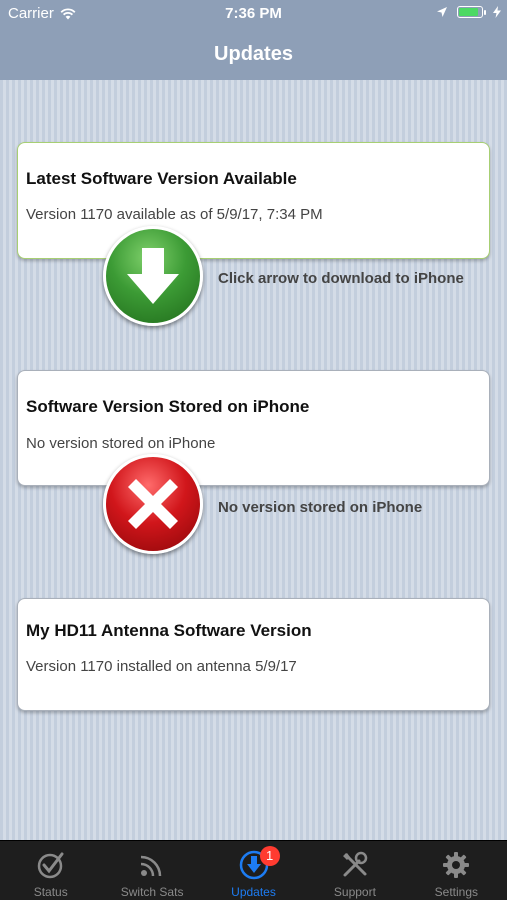 The width and height of the screenshot is (507, 900). I want to click on stored-caption: No version stored on iPhone, so click(320, 507).